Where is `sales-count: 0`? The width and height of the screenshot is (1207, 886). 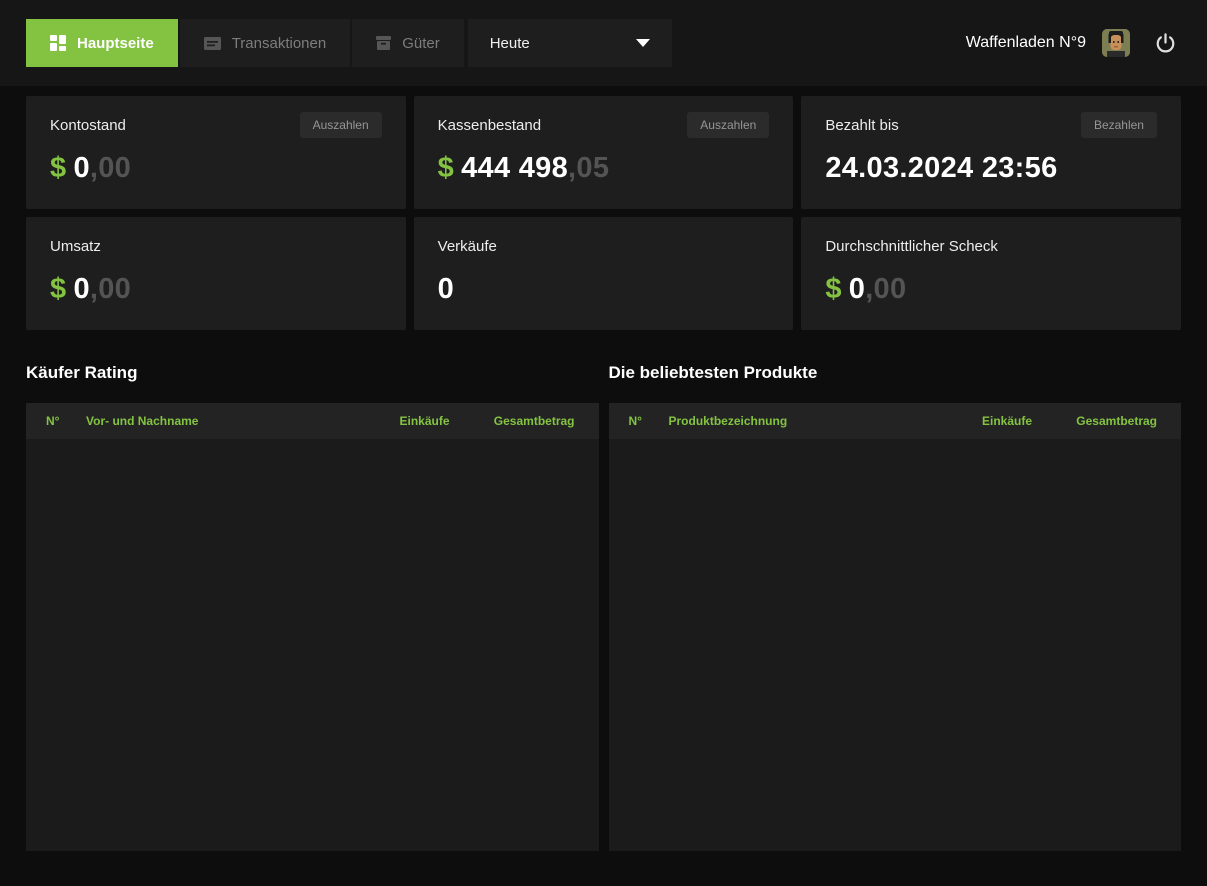 sales-count: 0 is located at coordinates (446, 289).